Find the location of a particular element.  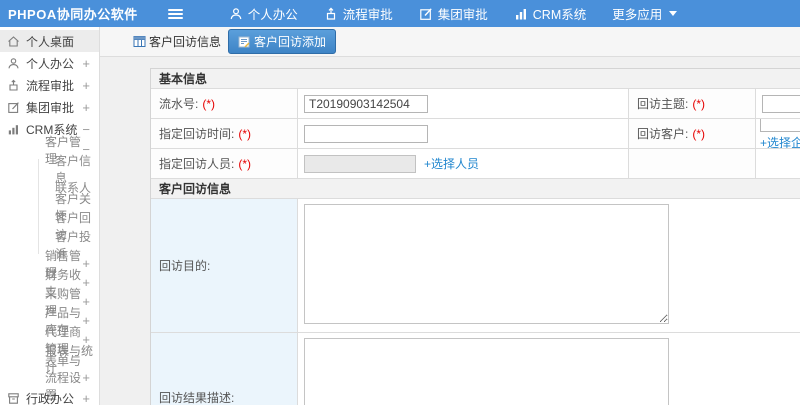

collapse-icon: − is located at coordinates (90, 129).